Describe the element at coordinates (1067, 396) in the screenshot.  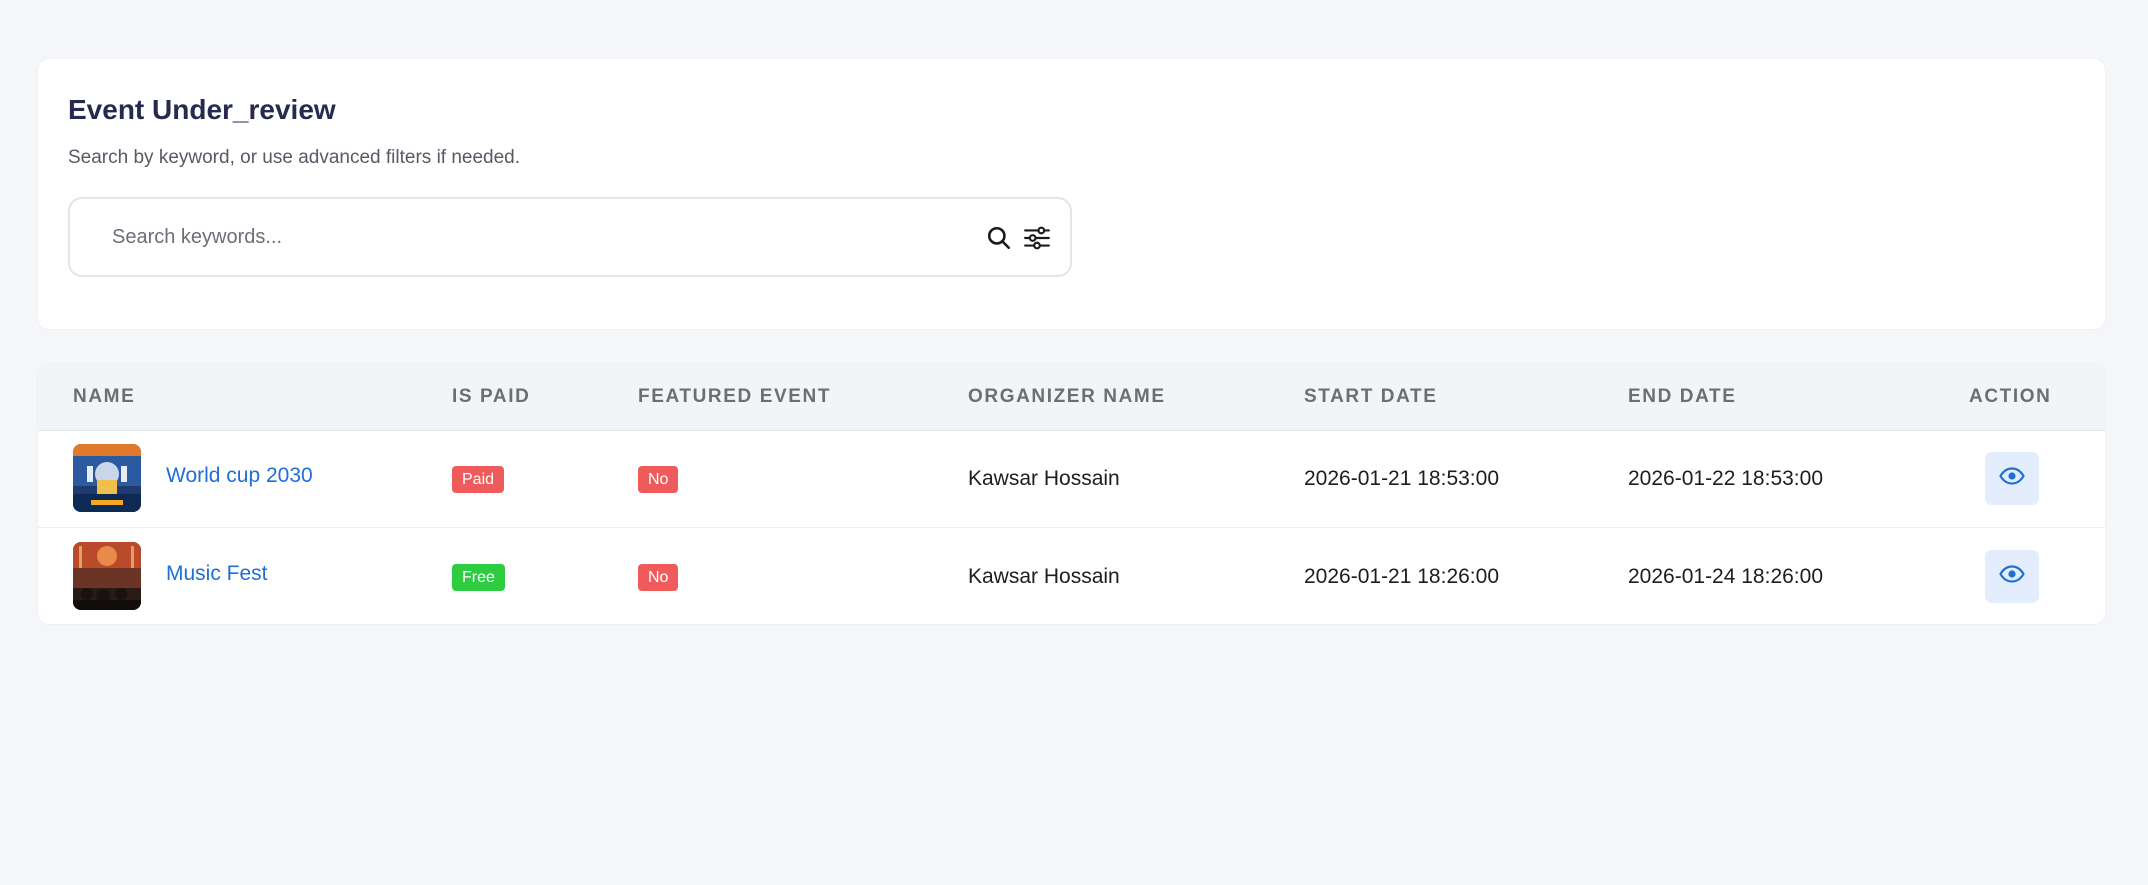
I see `column-header-organizer-name: ORGANIZER NAME` at that location.